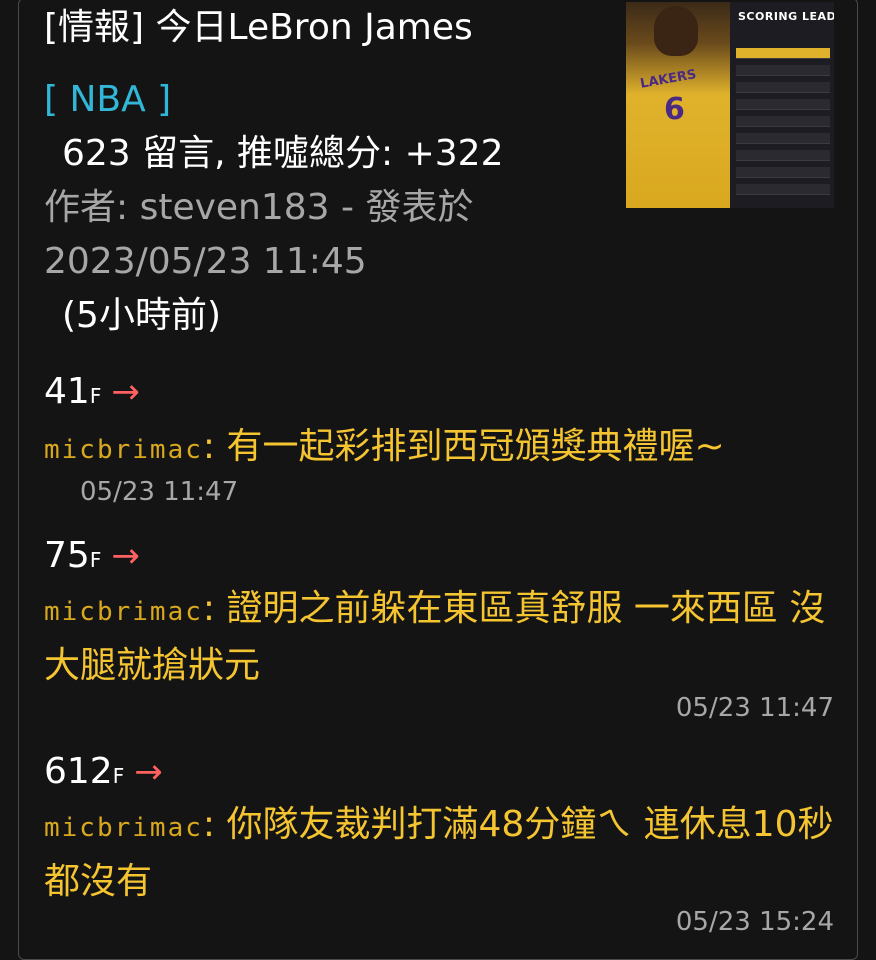 The image size is (876, 960). I want to click on comment-body: micbrimac: 有一起彩排到西冠頒獎典禮喔~, so click(439, 448).